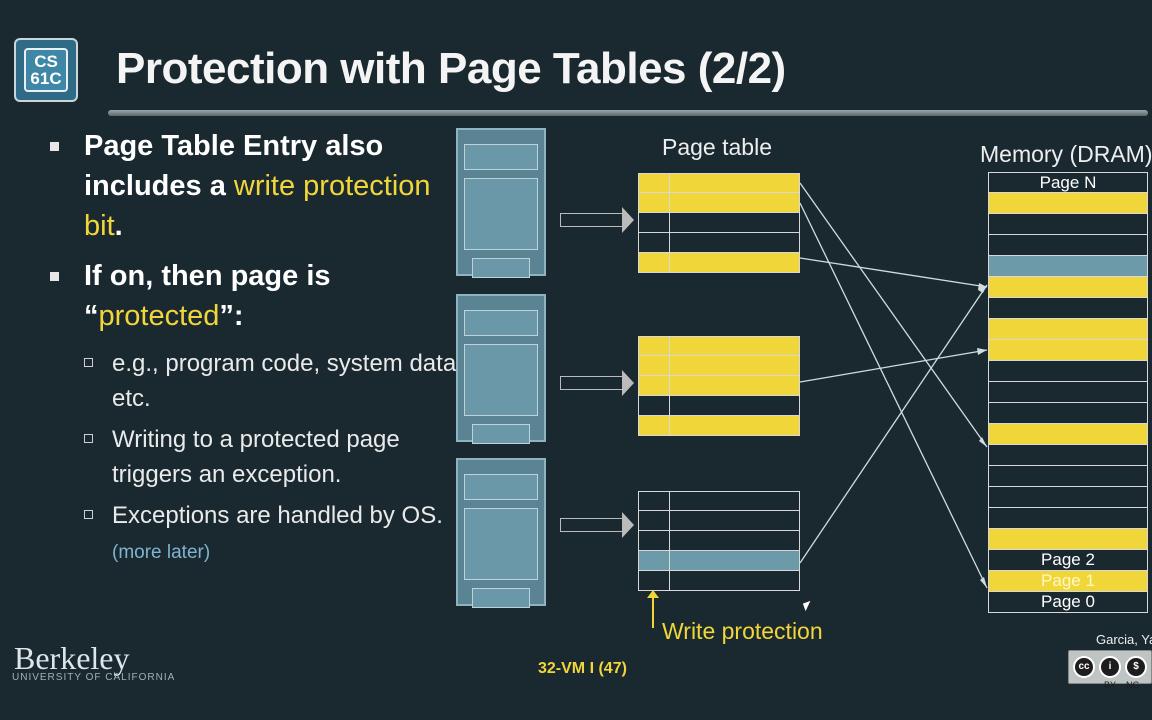 This screenshot has width=1152, height=720. I want to click on write-protection-label: Write protection, so click(742, 631).